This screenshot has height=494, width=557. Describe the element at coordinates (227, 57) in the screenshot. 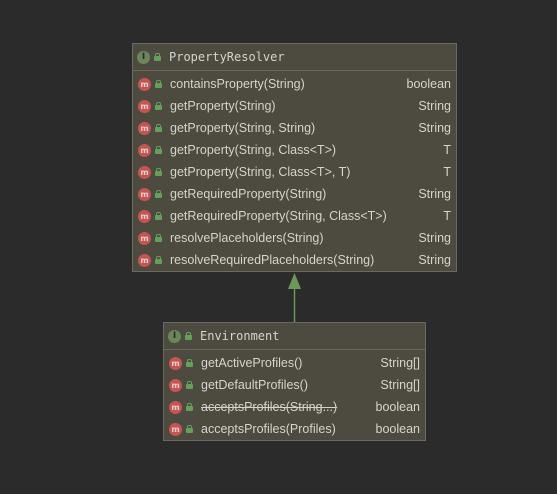

I see `property-resolver-title: PropertyResolver` at that location.